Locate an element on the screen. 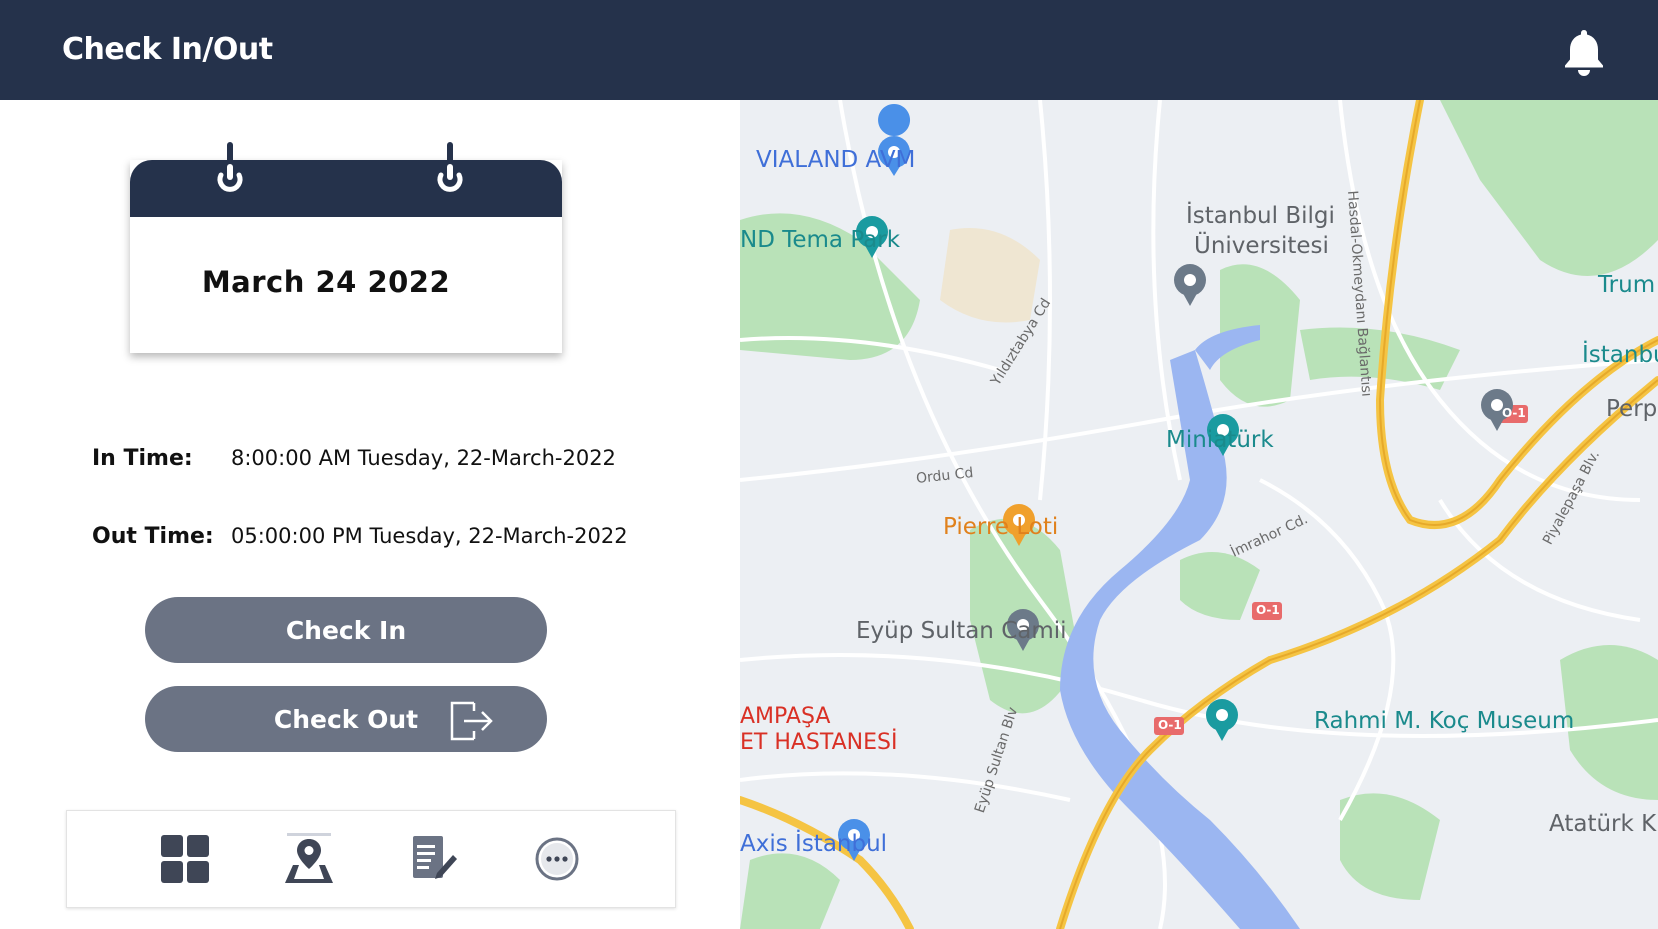  map-label-axis: Axis İstanbul is located at coordinates (814, 844).